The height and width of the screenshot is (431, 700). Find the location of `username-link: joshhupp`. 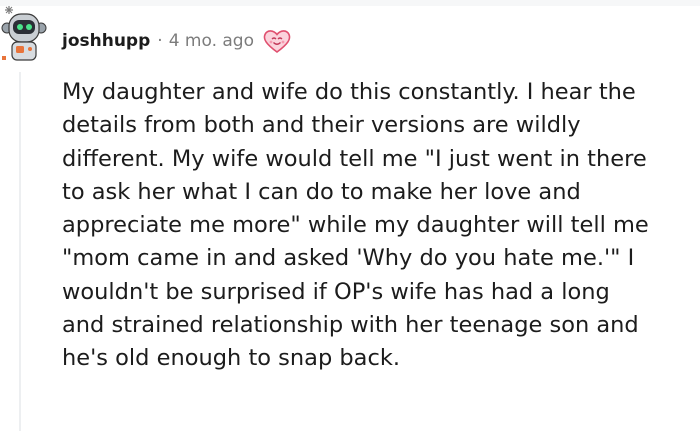

username-link: joshhupp is located at coordinates (106, 41).